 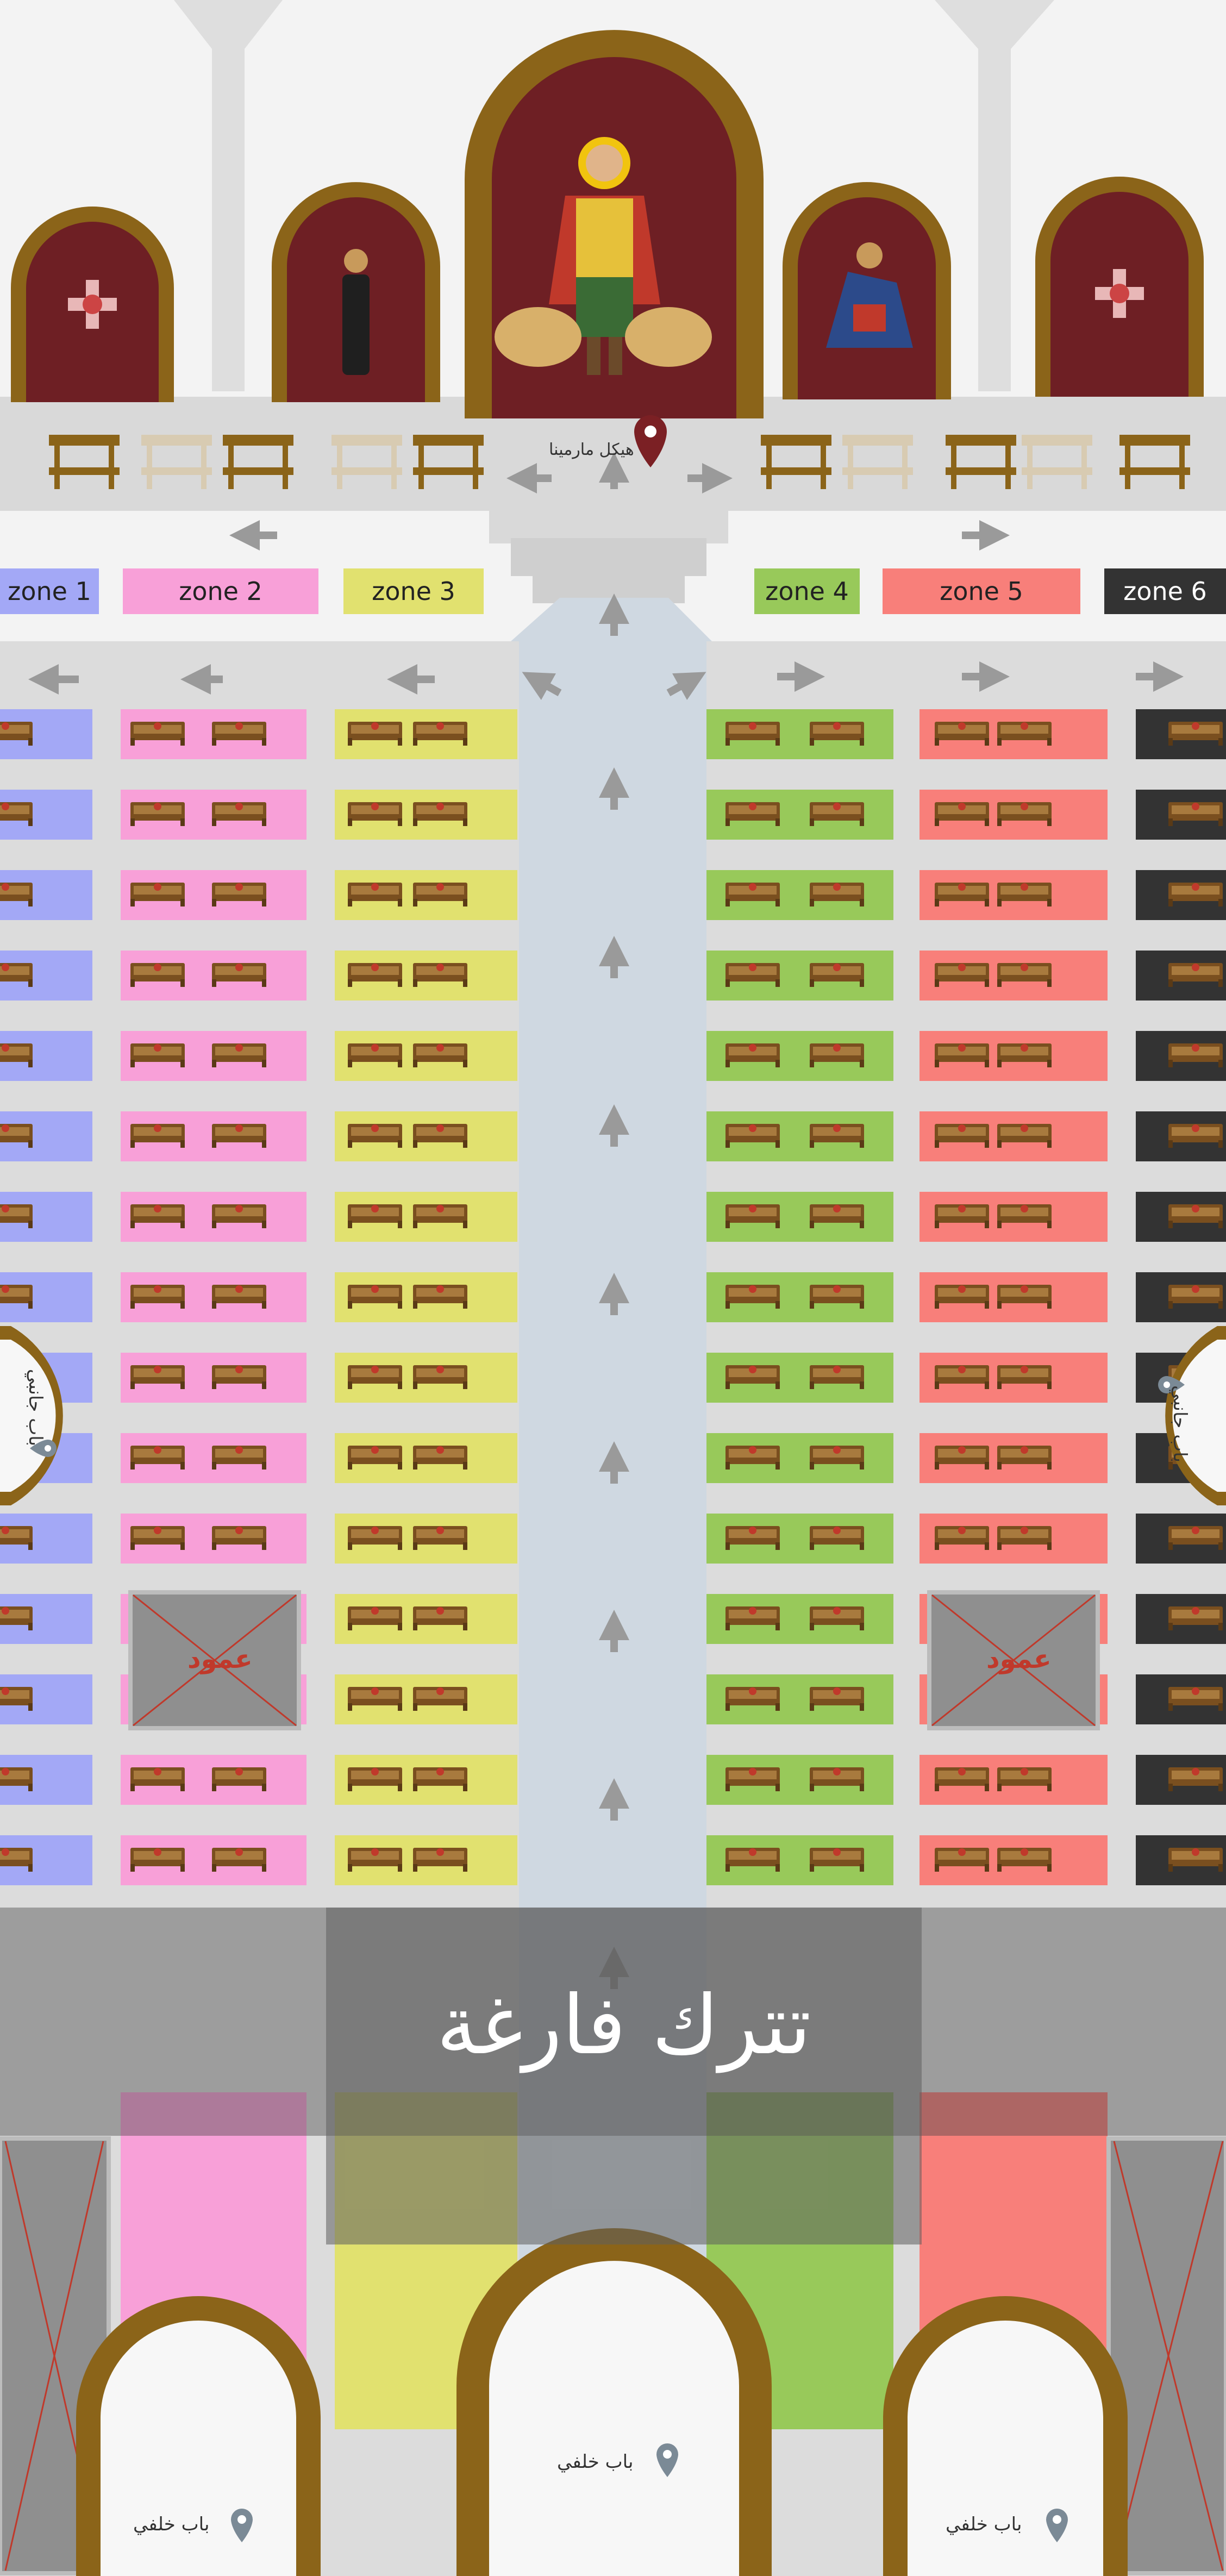 What do you see at coordinates (982, 591) in the screenshot?
I see `zone-label-5: zone 5` at bounding box center [982, 591].